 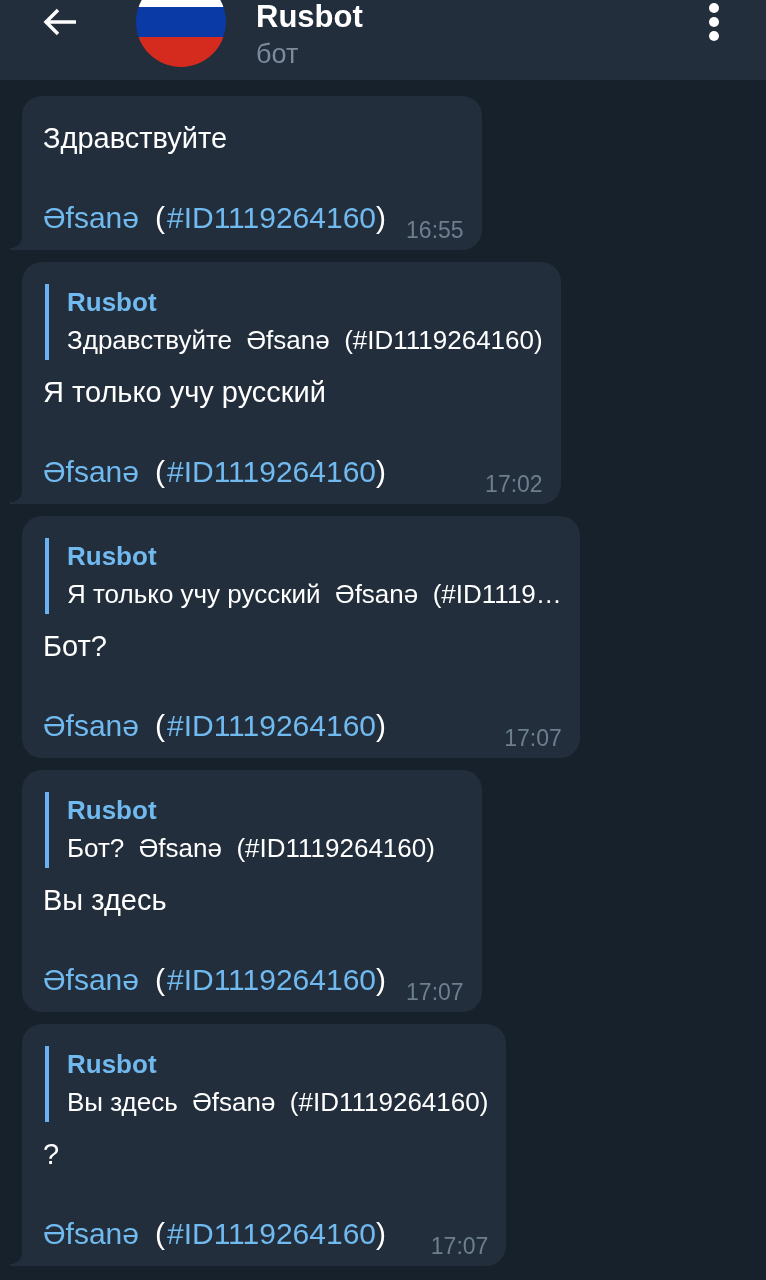 What do you see at coordinates (278, 1102) in the screenshot?
I see `quote-text: Вы здесь Əfsanə (#ID1119264160)` at bounding box center [278, 1102].